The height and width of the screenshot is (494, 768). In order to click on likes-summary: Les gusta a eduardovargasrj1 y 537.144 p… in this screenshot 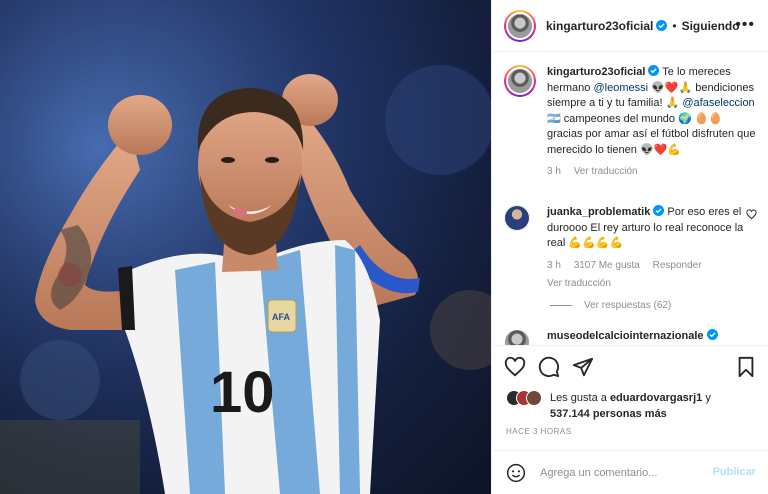, I will do `click(608, 406)`.